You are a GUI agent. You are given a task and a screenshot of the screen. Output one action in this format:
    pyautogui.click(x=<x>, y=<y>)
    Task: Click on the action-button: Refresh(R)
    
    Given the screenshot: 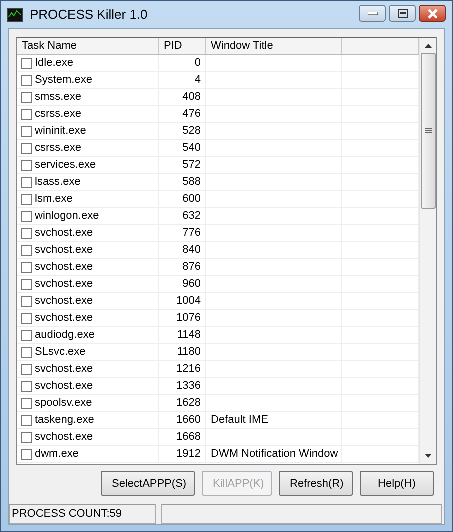 What is the action you would take?
    pyautogui.click(x=316, y=483)
    